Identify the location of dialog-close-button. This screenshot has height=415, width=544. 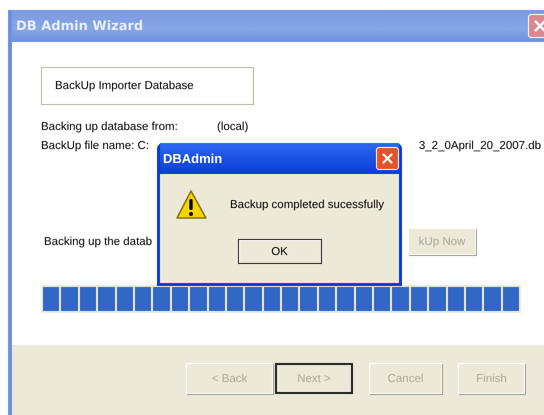
(387, 158).